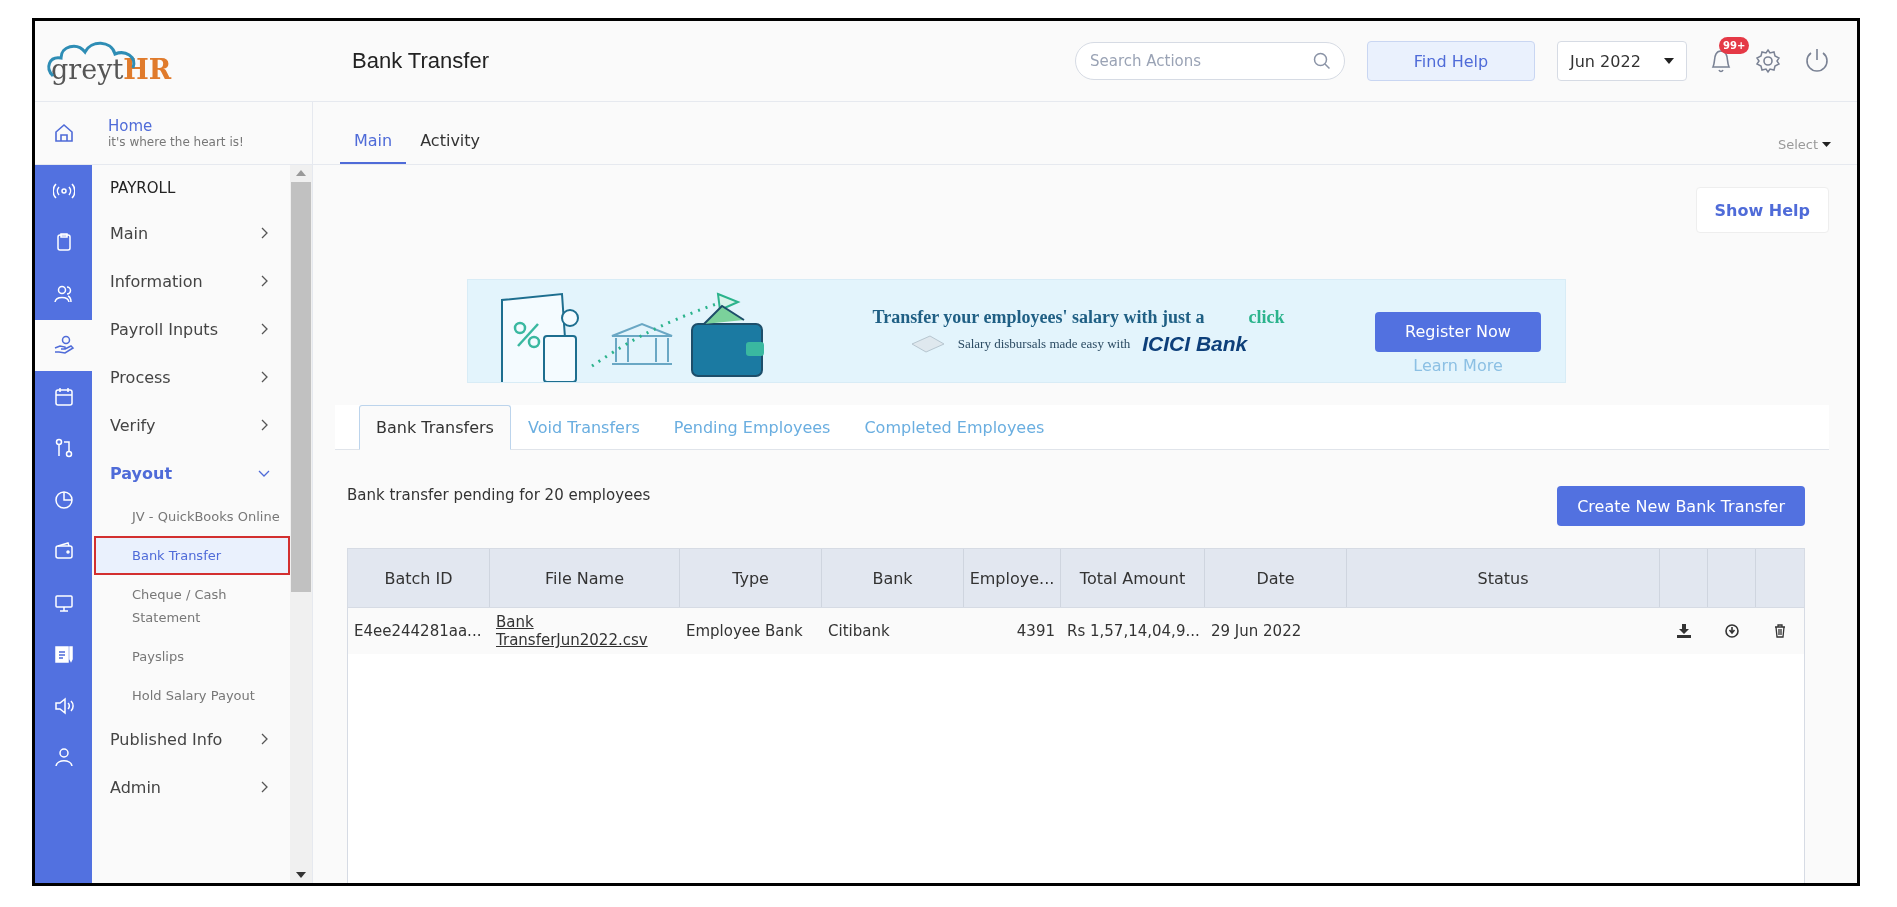  Describe the element at coordinates (1035, 631) in the screenshot. I see `table-cell-text: 4391` at that location.